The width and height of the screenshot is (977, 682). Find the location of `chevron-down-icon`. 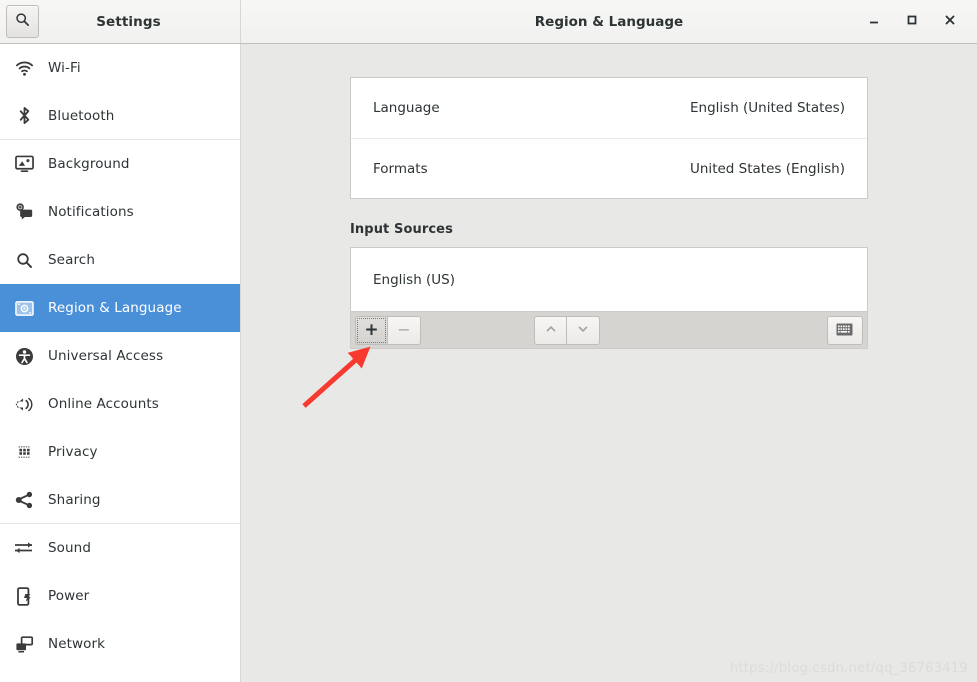

chevron-down-icon is located at coordinates (583, 330).